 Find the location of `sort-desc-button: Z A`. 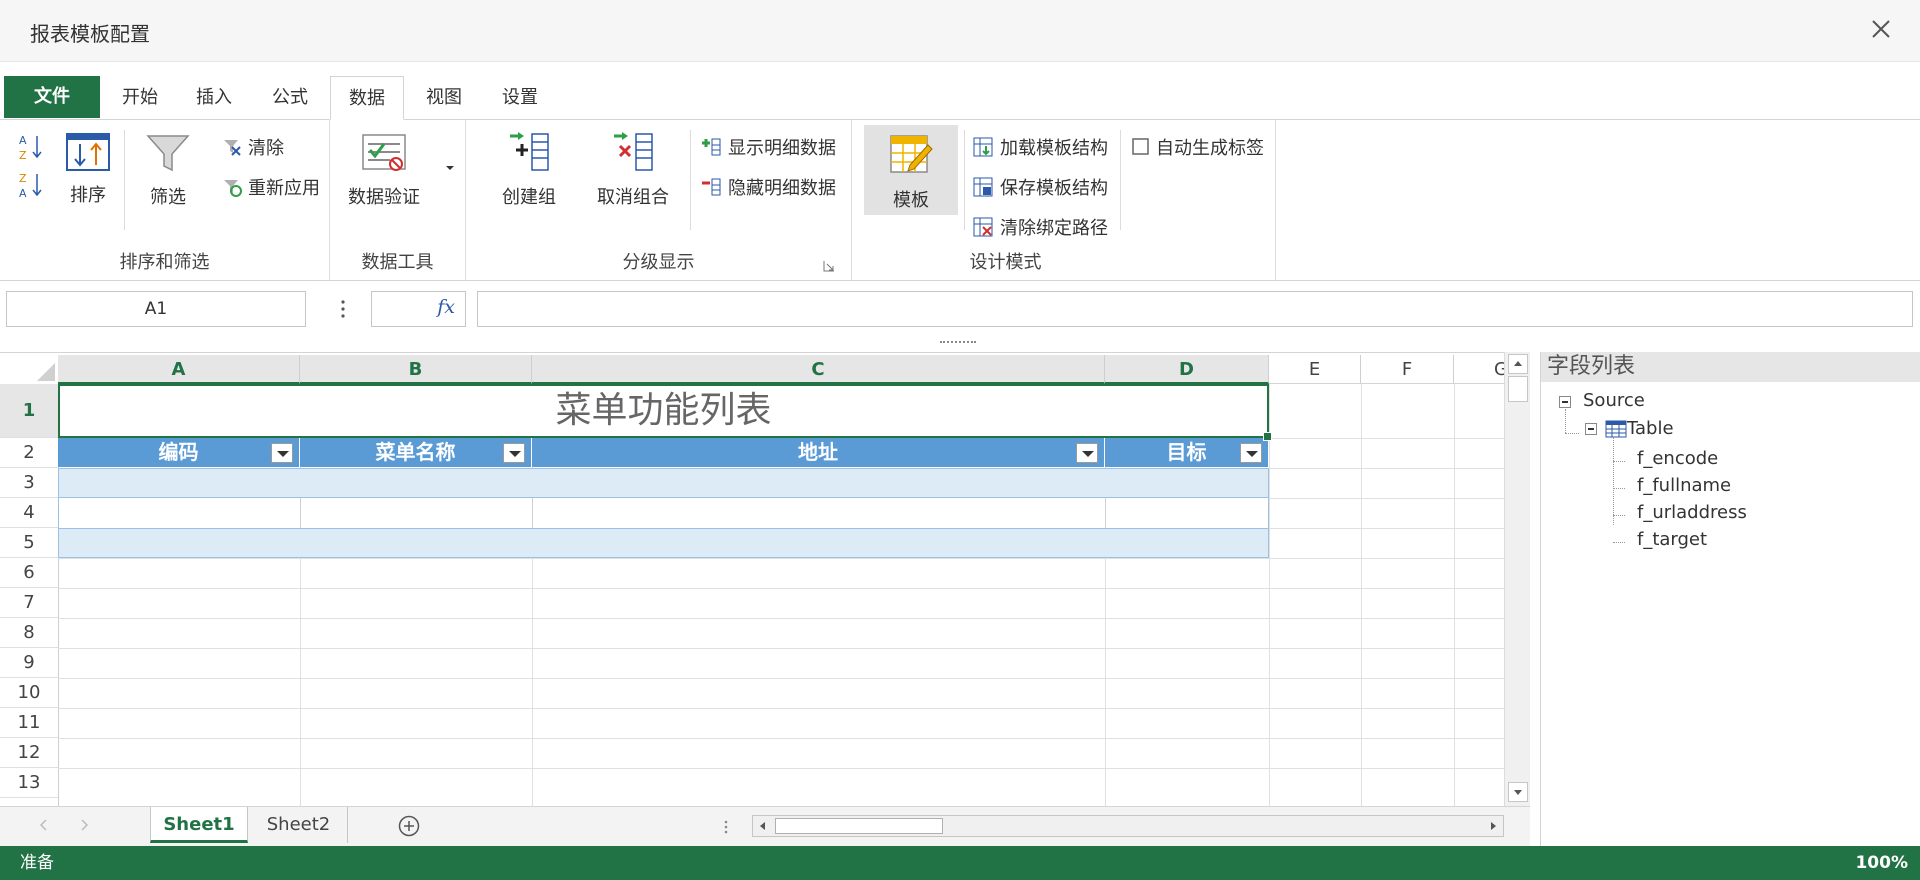

sort-desc-button: Z A is located at coordinates (31, 187).